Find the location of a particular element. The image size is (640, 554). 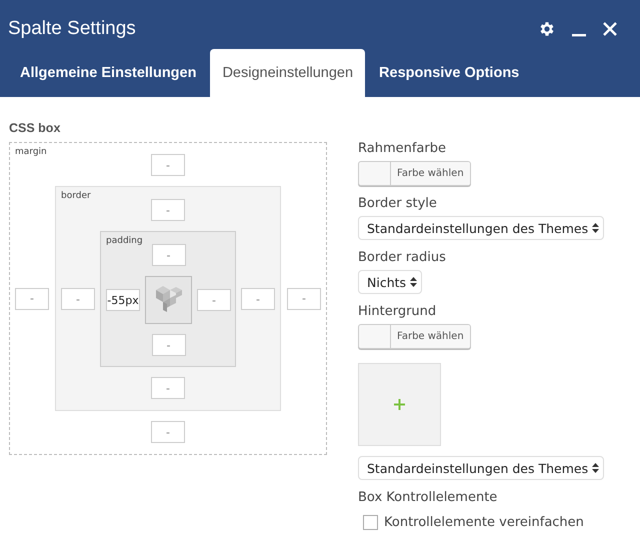

plus-icon is located at coordinates (399, 404).